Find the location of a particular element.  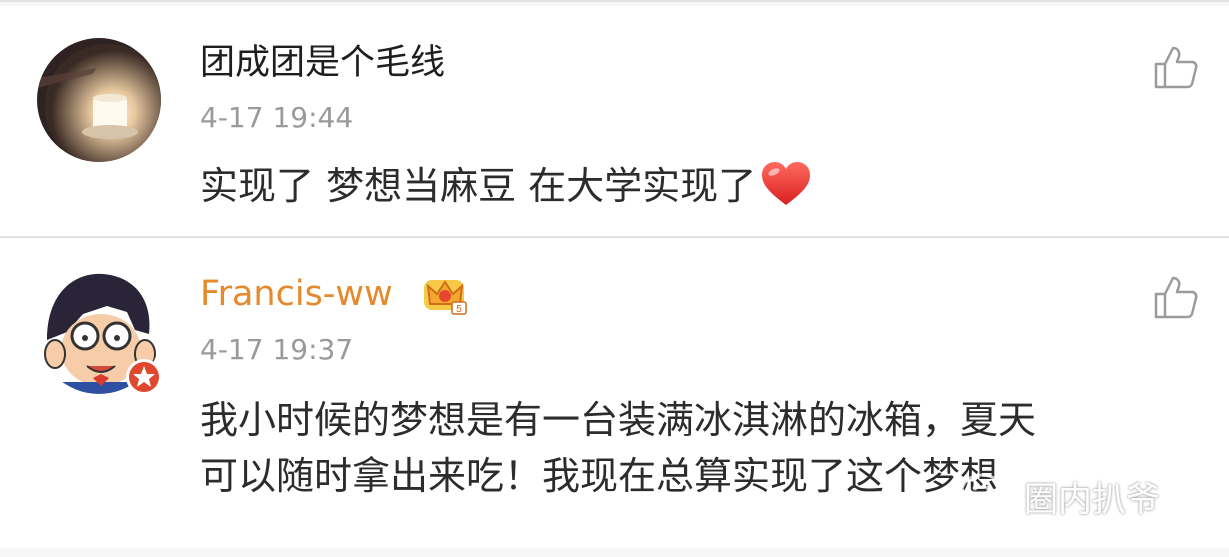

verified-badge-icon is located at coordinates (144, 377).